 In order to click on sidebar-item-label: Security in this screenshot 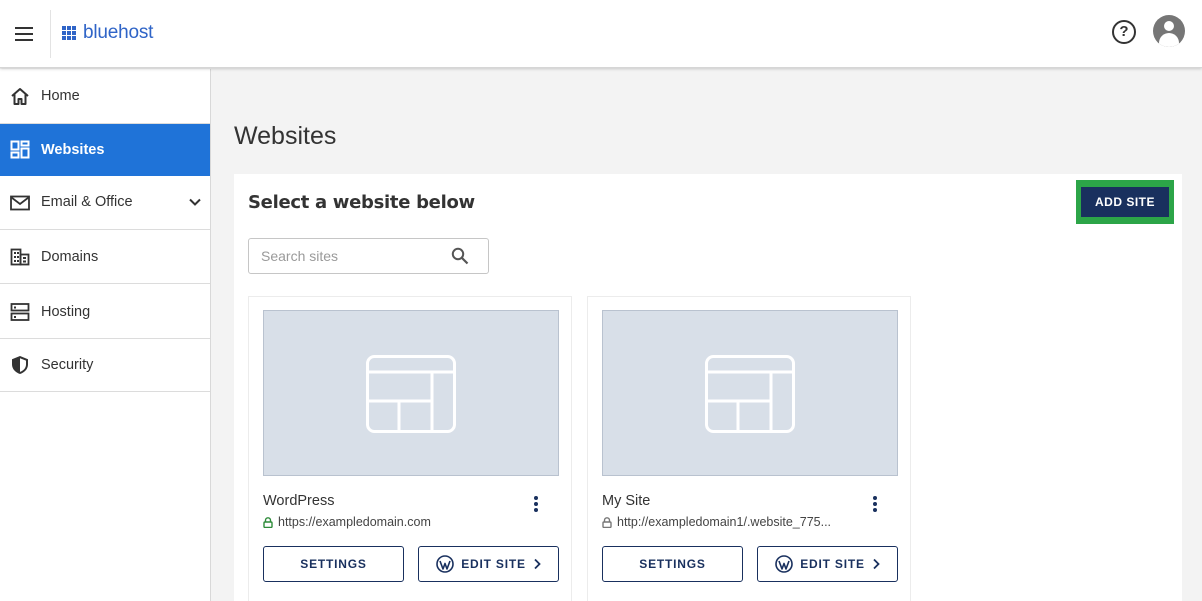, I will do `click(67, 365)`.